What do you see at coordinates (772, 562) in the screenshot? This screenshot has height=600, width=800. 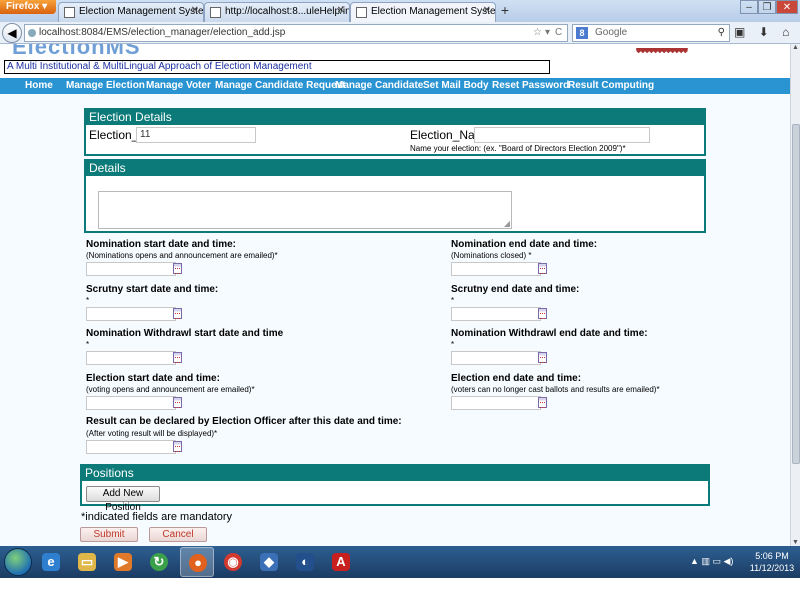 I see `taskbar-clock: 5:06 PM 11/12/2013` at bounding box center [772, 562].